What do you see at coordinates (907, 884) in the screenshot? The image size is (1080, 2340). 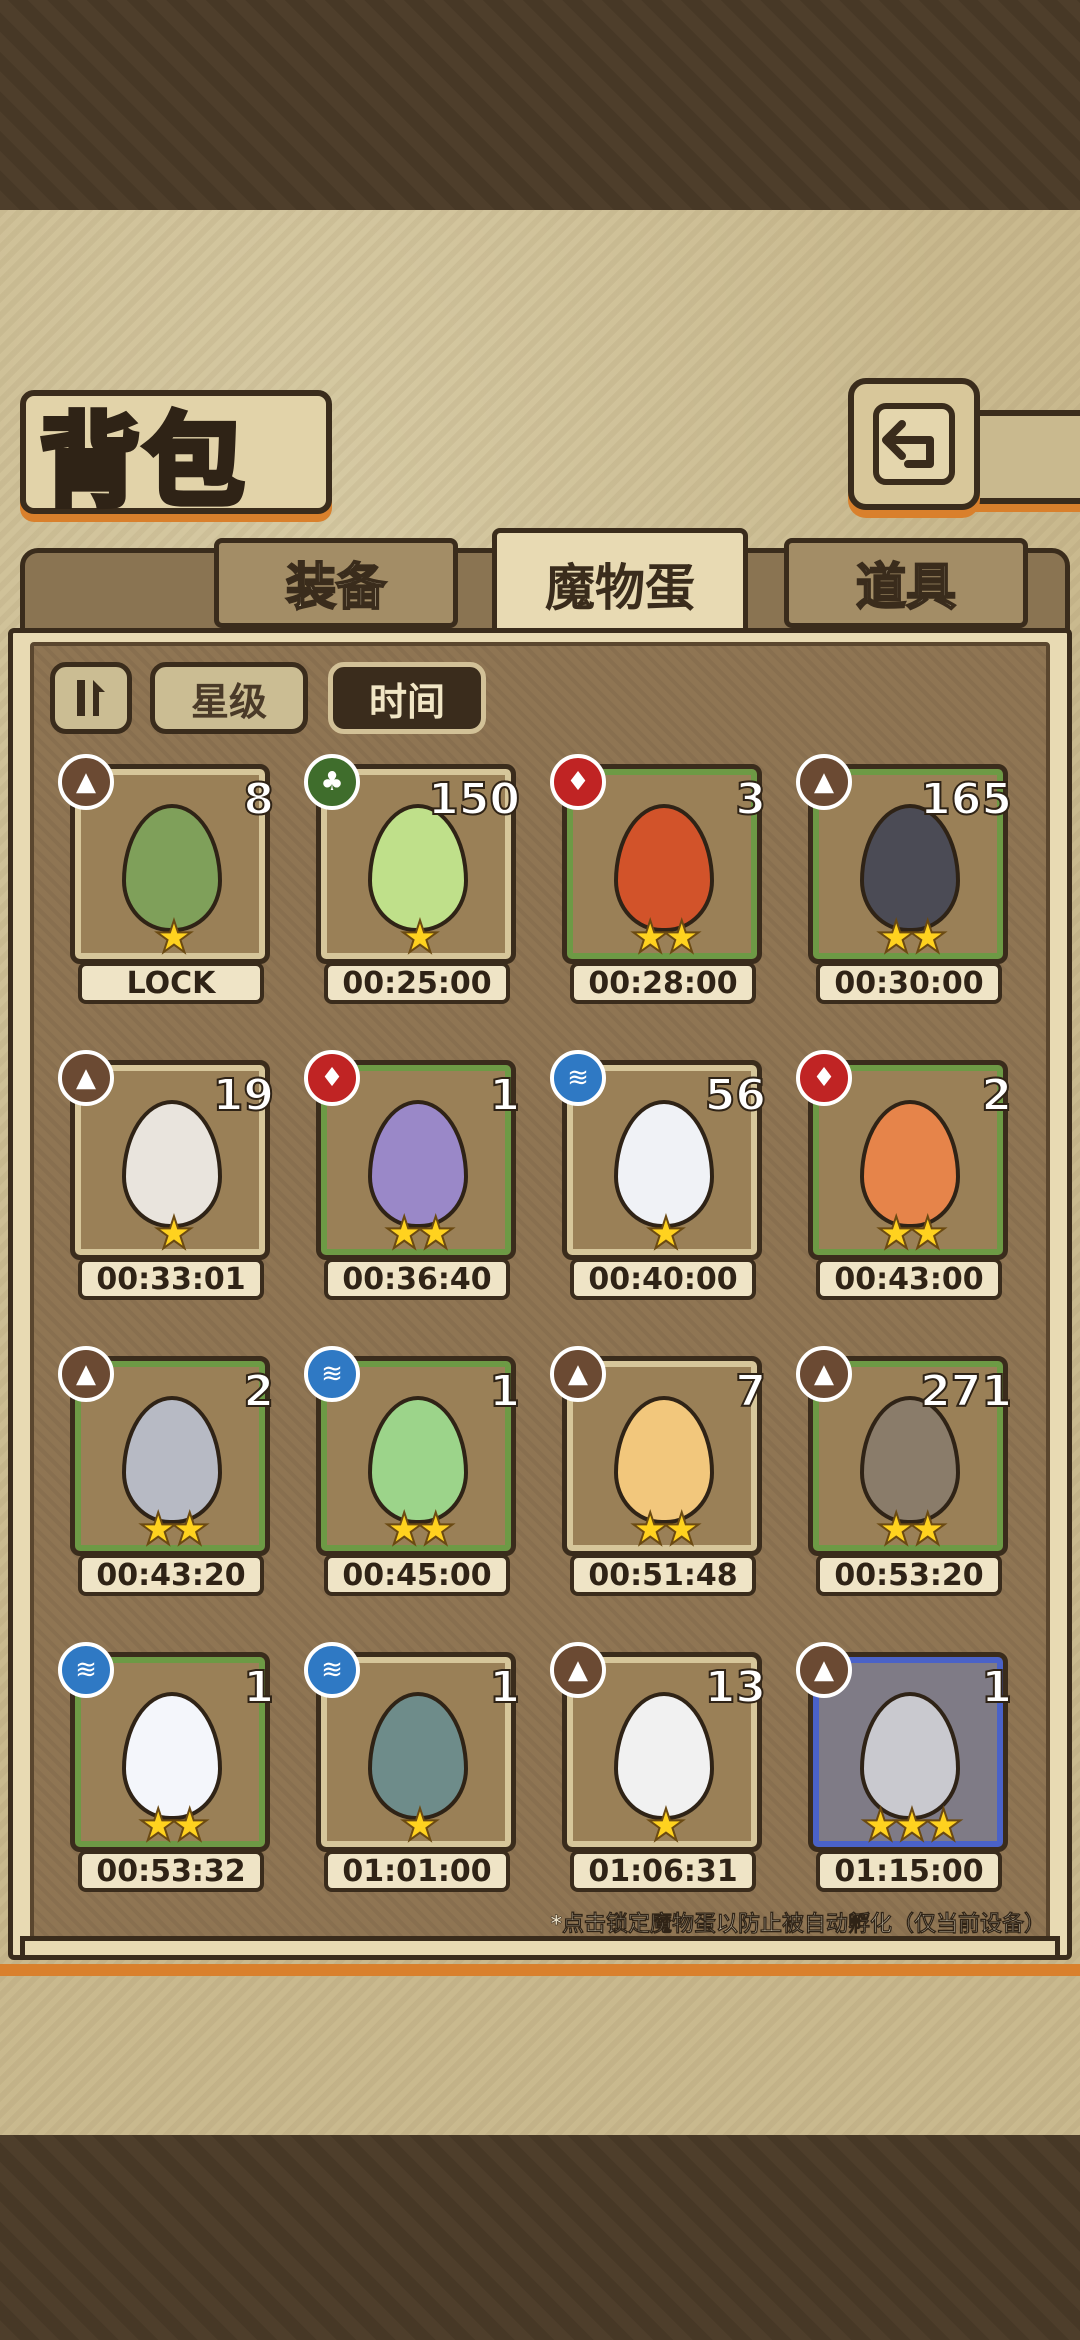 I see `egg-card: ▲ 165 ★★ 00:30:00` at bounding box center [907, 884].